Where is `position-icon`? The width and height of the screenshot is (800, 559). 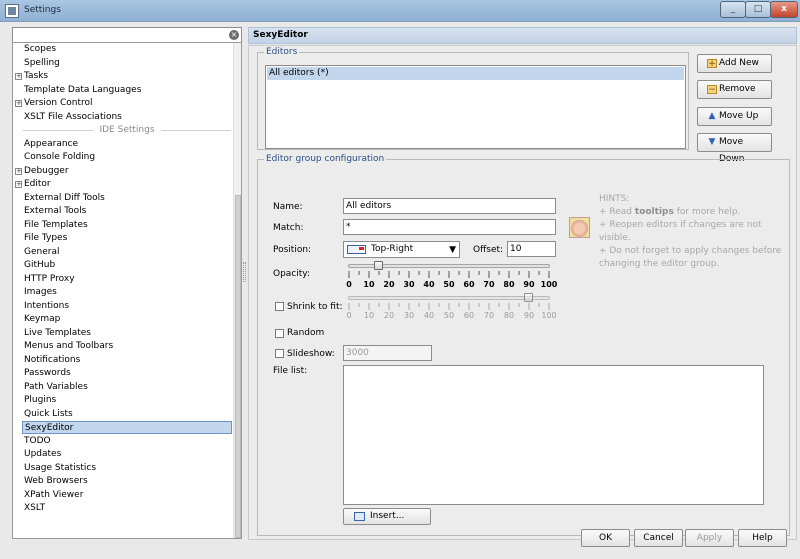
position-icon is located at coordinates (356, 249).